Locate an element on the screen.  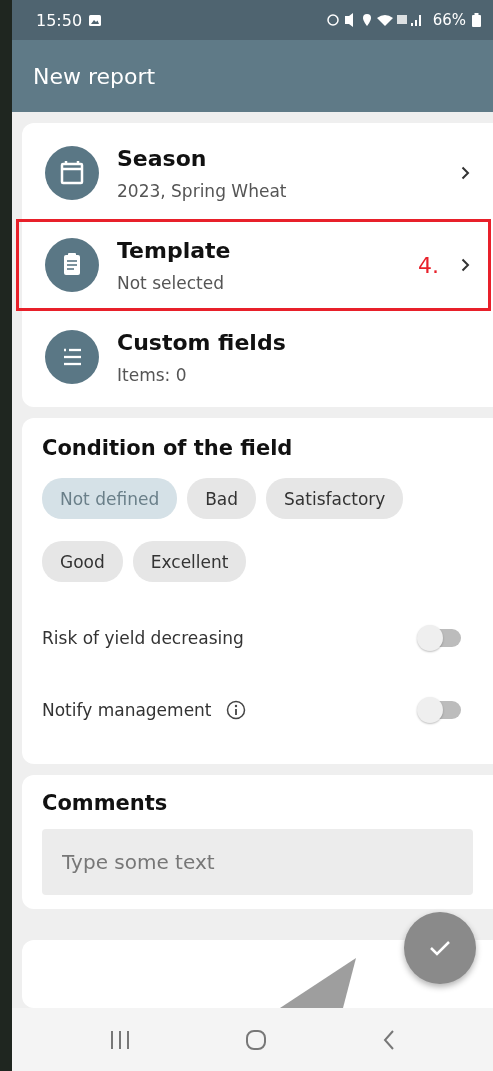
toggle-label: Notify management is located at coordinates (127, 710).